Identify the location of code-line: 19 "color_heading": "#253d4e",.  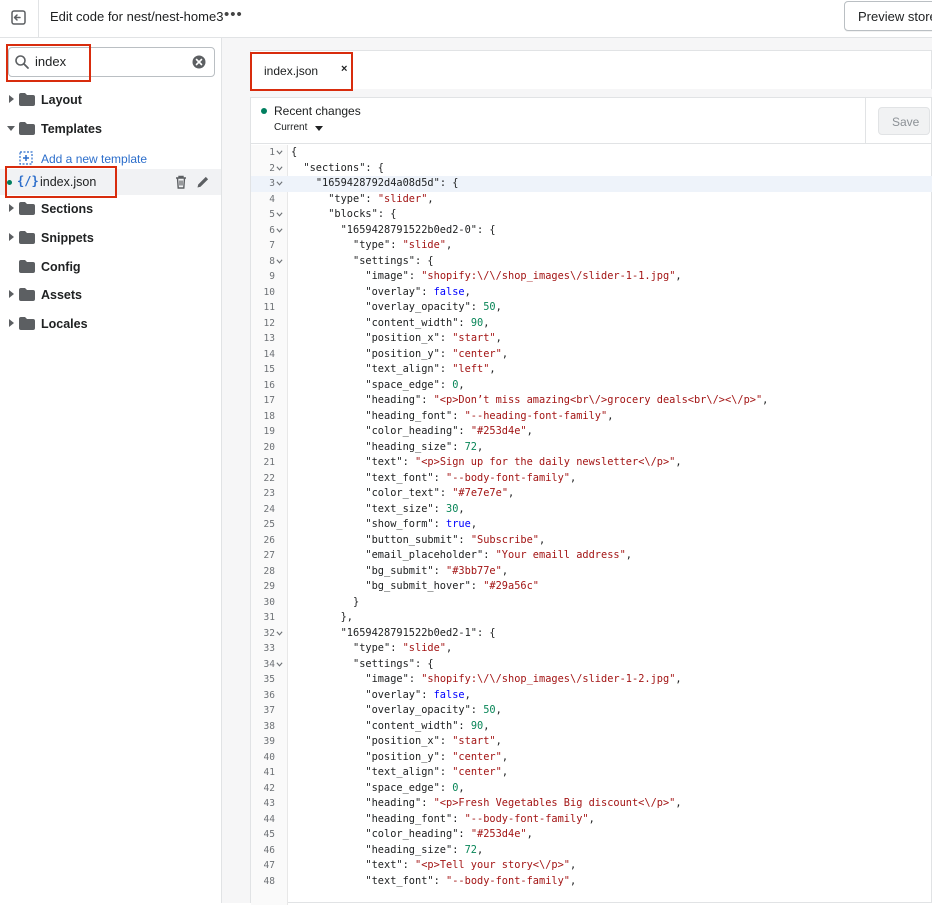
(591, 432).